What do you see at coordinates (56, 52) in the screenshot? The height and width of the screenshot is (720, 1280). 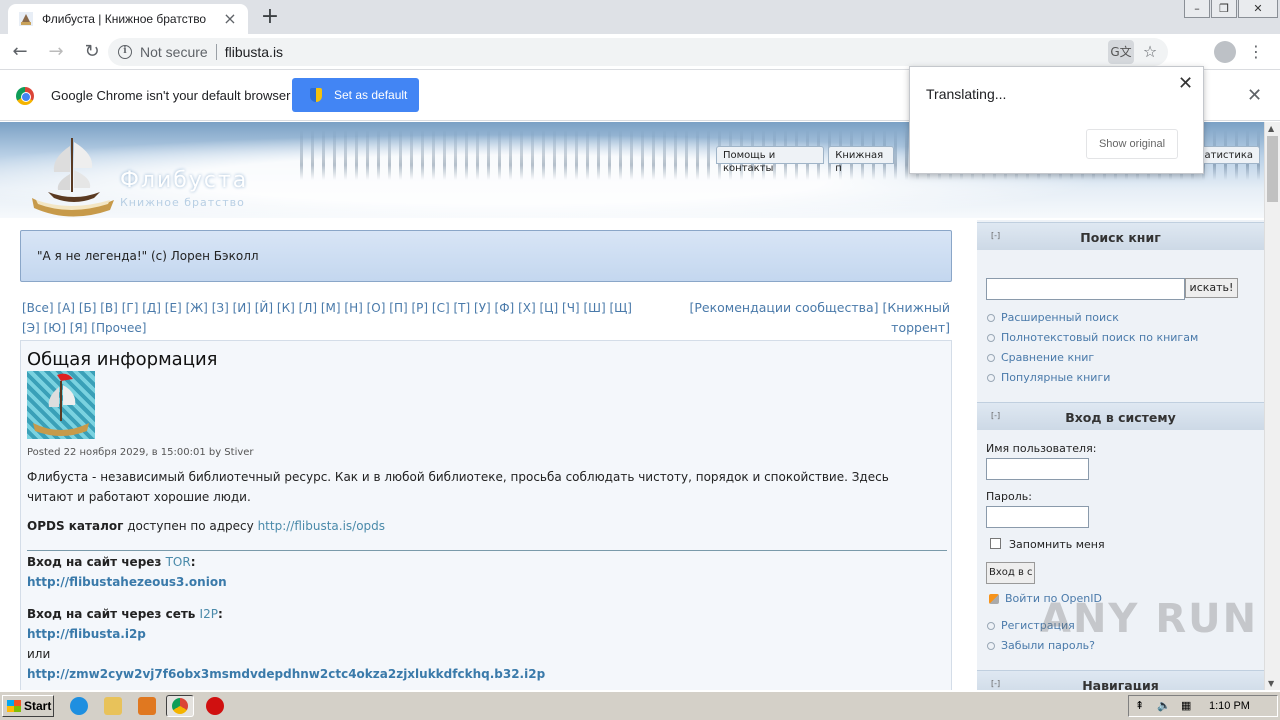 I see `forward-arrow-icon: →` at bounding box center [56, 52].